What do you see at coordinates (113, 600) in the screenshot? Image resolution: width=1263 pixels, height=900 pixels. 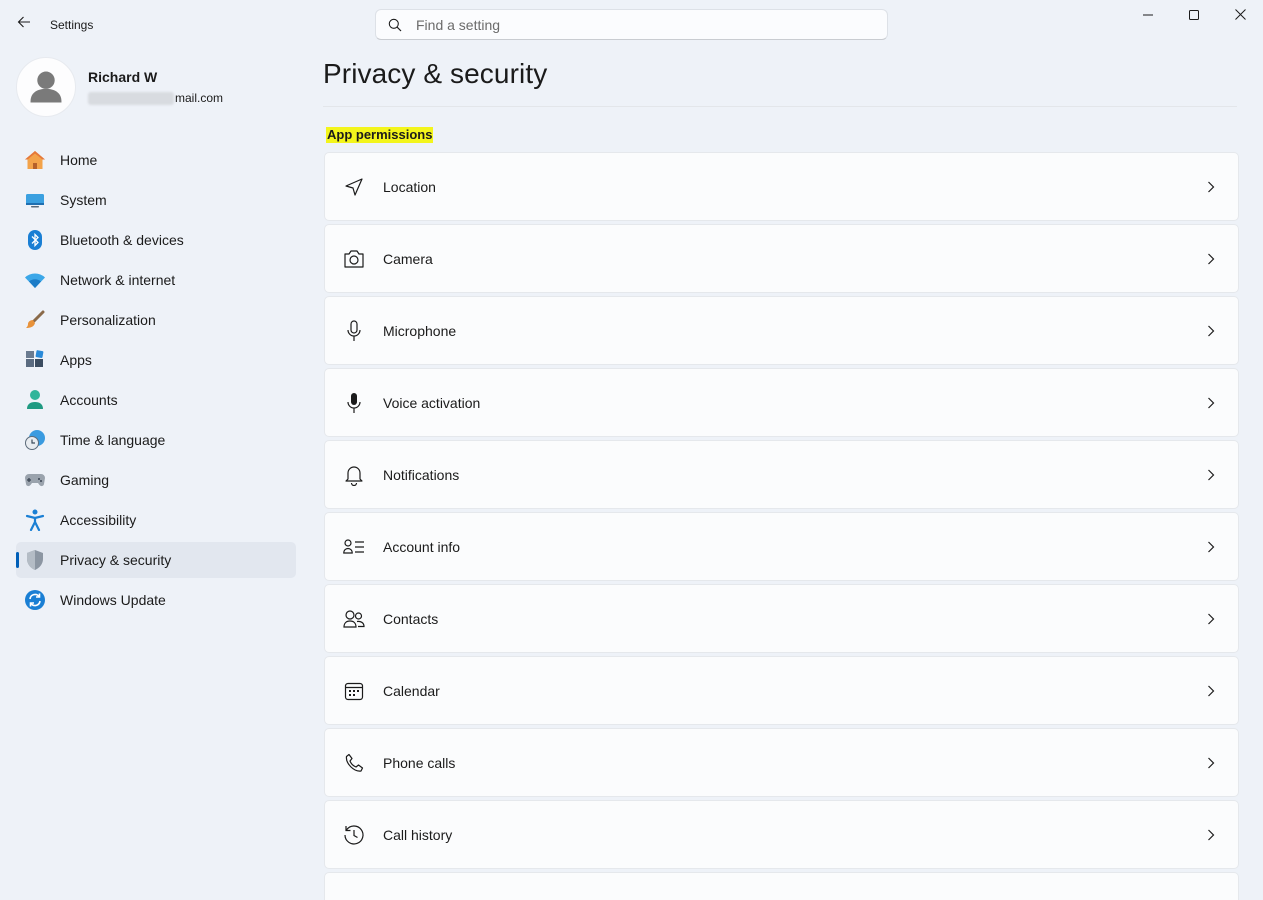 I see `sidebar-item-label: Windows Update` at bounding box center [113, 600].